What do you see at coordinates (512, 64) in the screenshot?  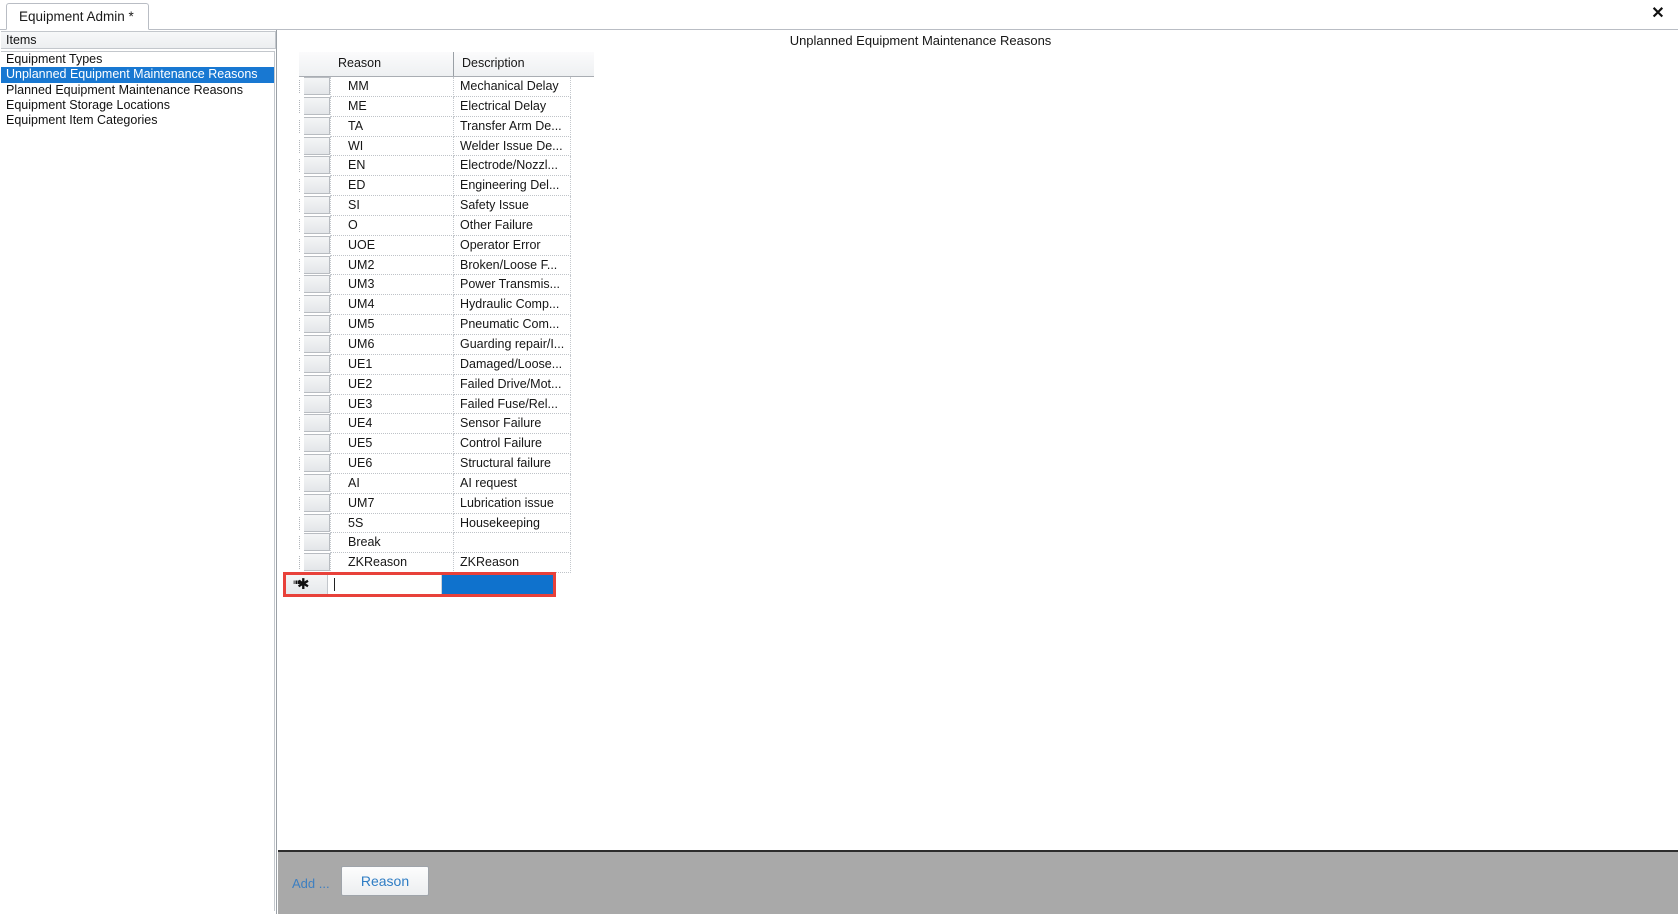 I see `grid-header-description: Description` at bounding box center [512, 64].